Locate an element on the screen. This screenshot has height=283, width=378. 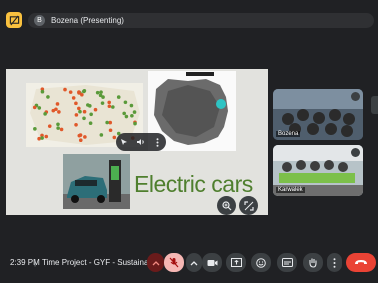
end-call-button is located at coordinates (361, 262).